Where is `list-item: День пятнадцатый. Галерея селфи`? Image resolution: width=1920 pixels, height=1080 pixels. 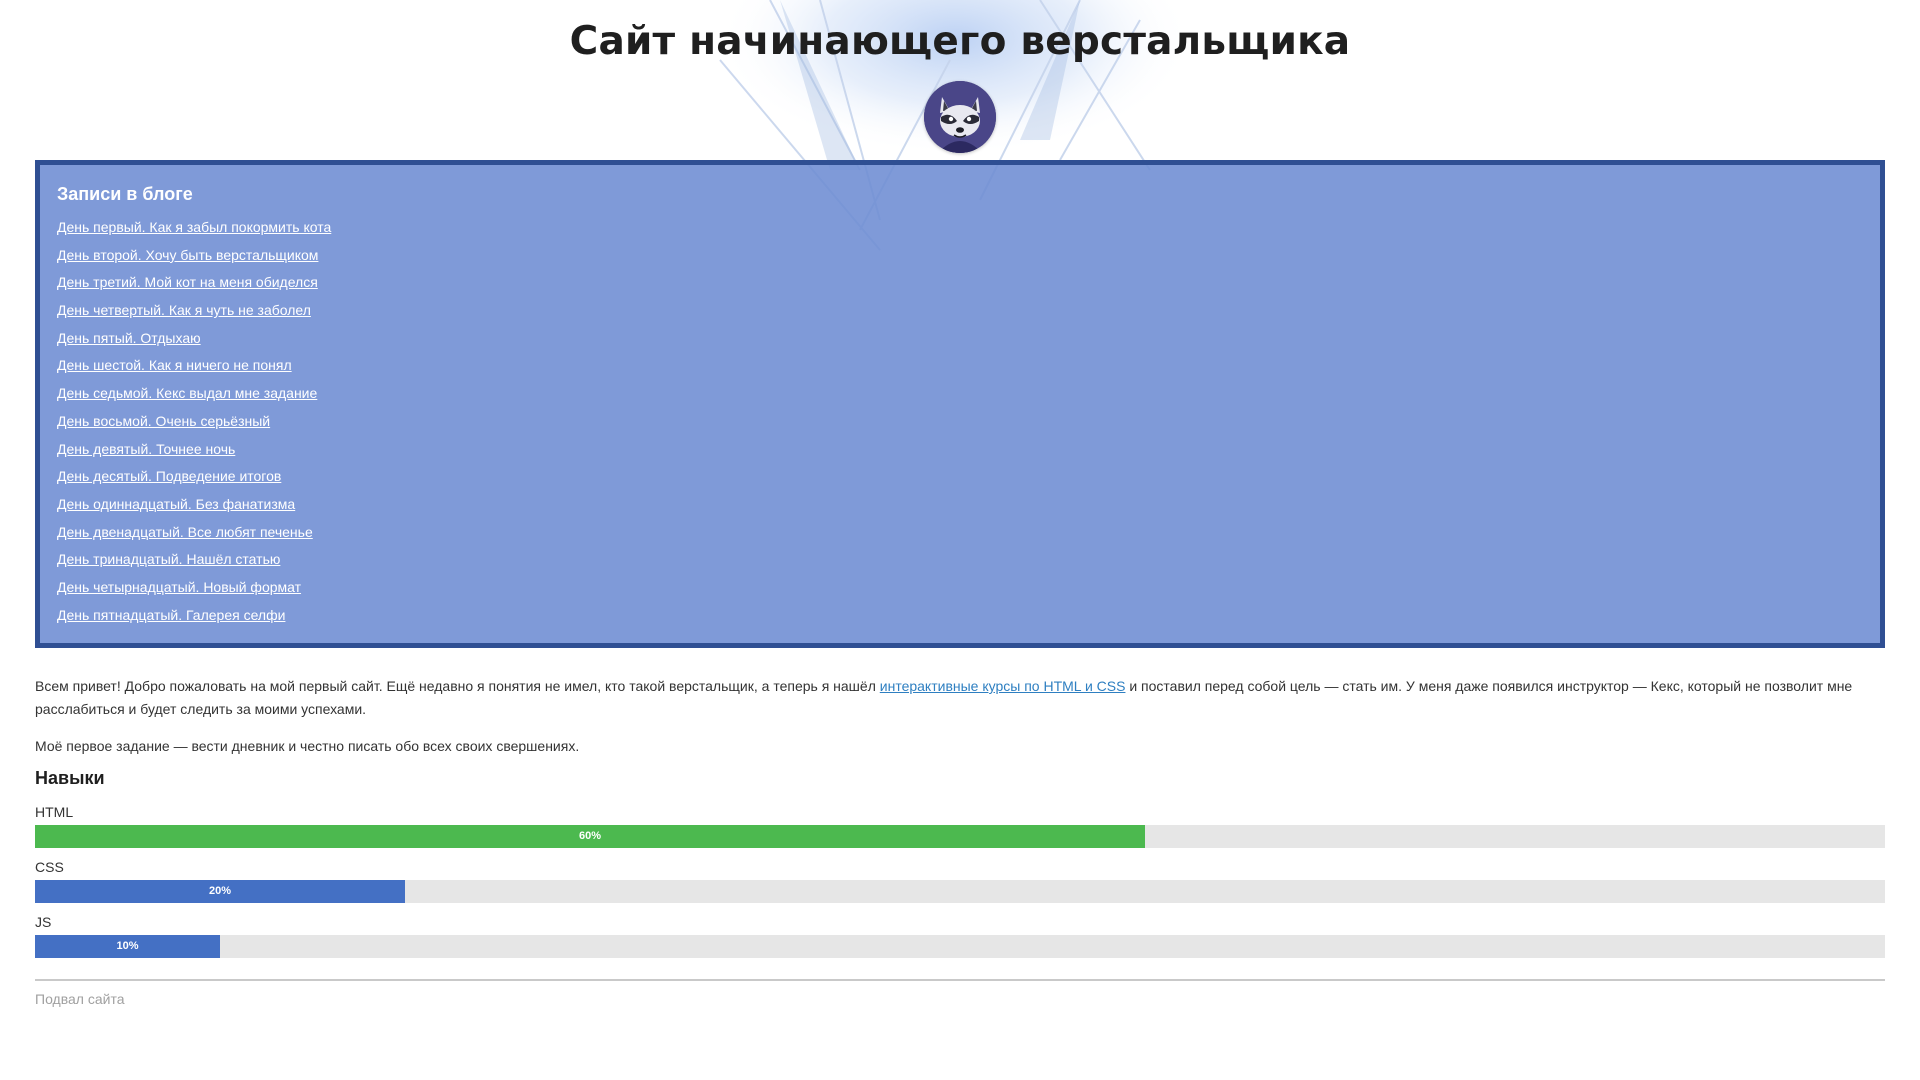 list-item: День пятнадцатый. Галерея селфи is located at coordinates (968, 621).